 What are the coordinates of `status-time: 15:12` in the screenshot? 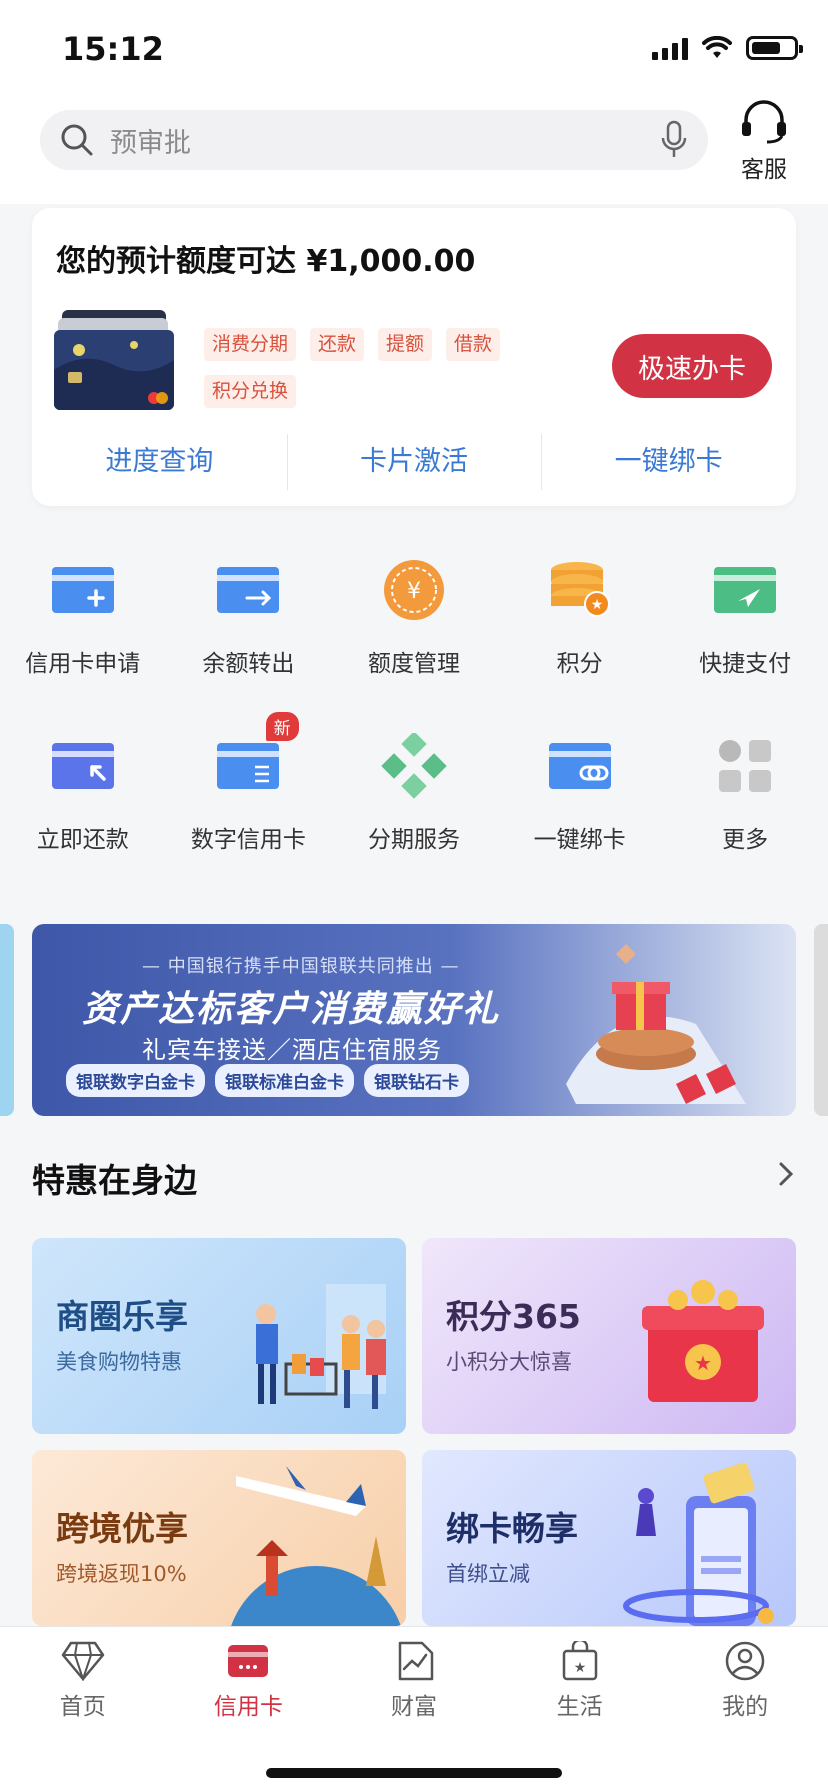 It's located at (113, 49).